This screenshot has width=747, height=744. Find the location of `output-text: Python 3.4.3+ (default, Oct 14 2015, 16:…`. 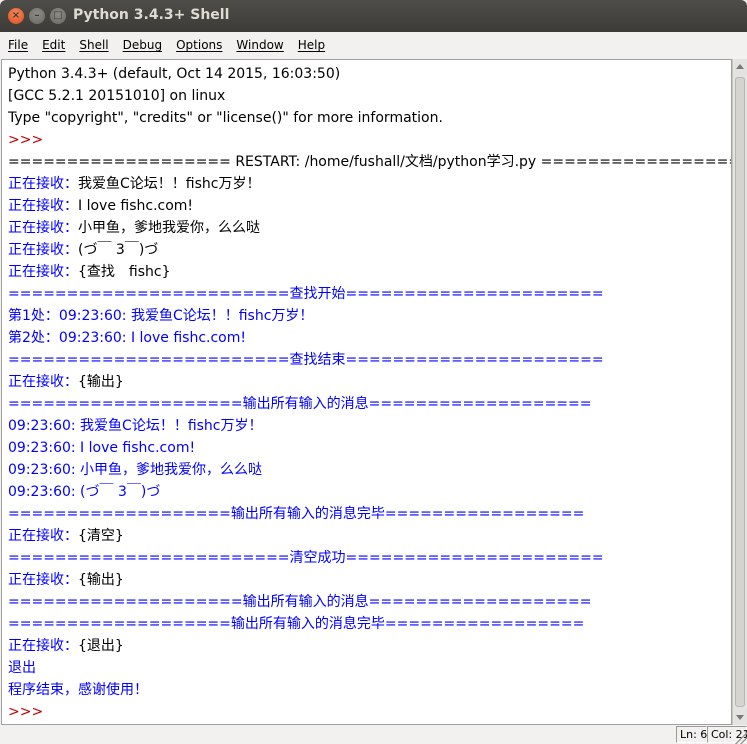

output-text: Python 3.4.3+ (default, Oct 14 2015, 16:… is located at coordinates (174, 74).